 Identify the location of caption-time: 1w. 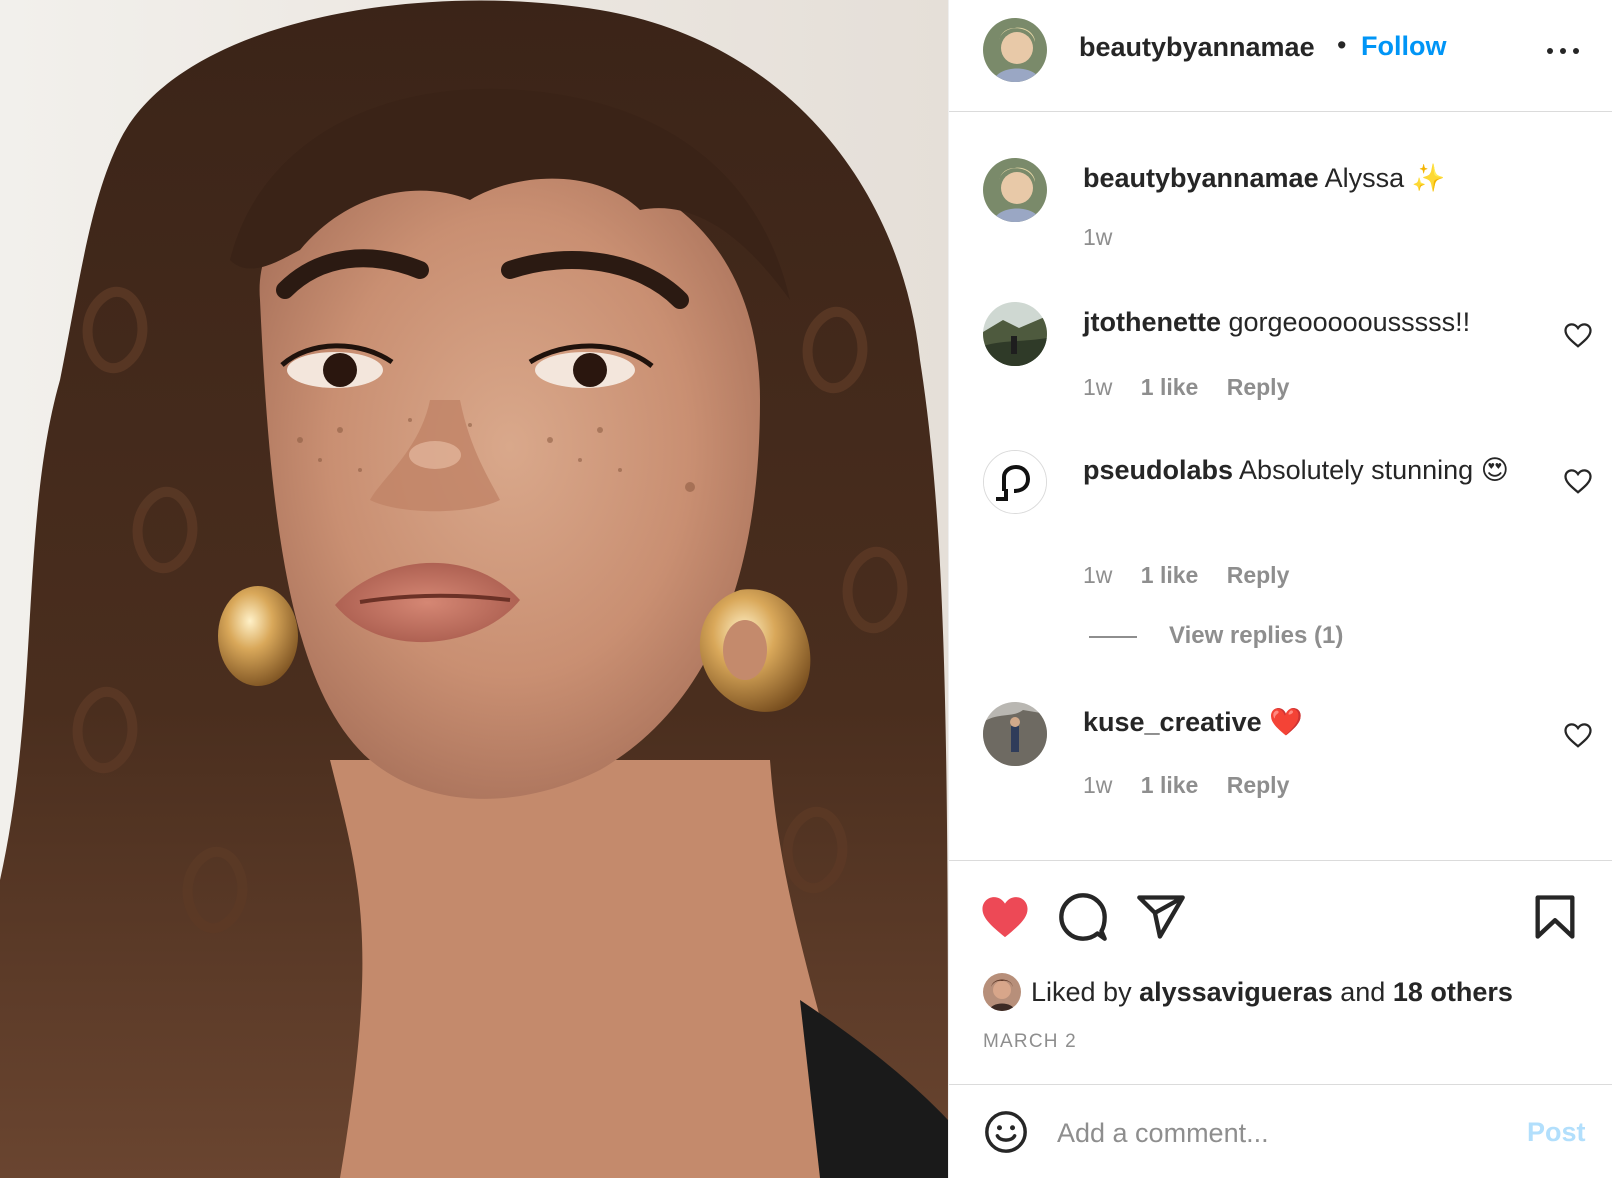
(1097, 237).